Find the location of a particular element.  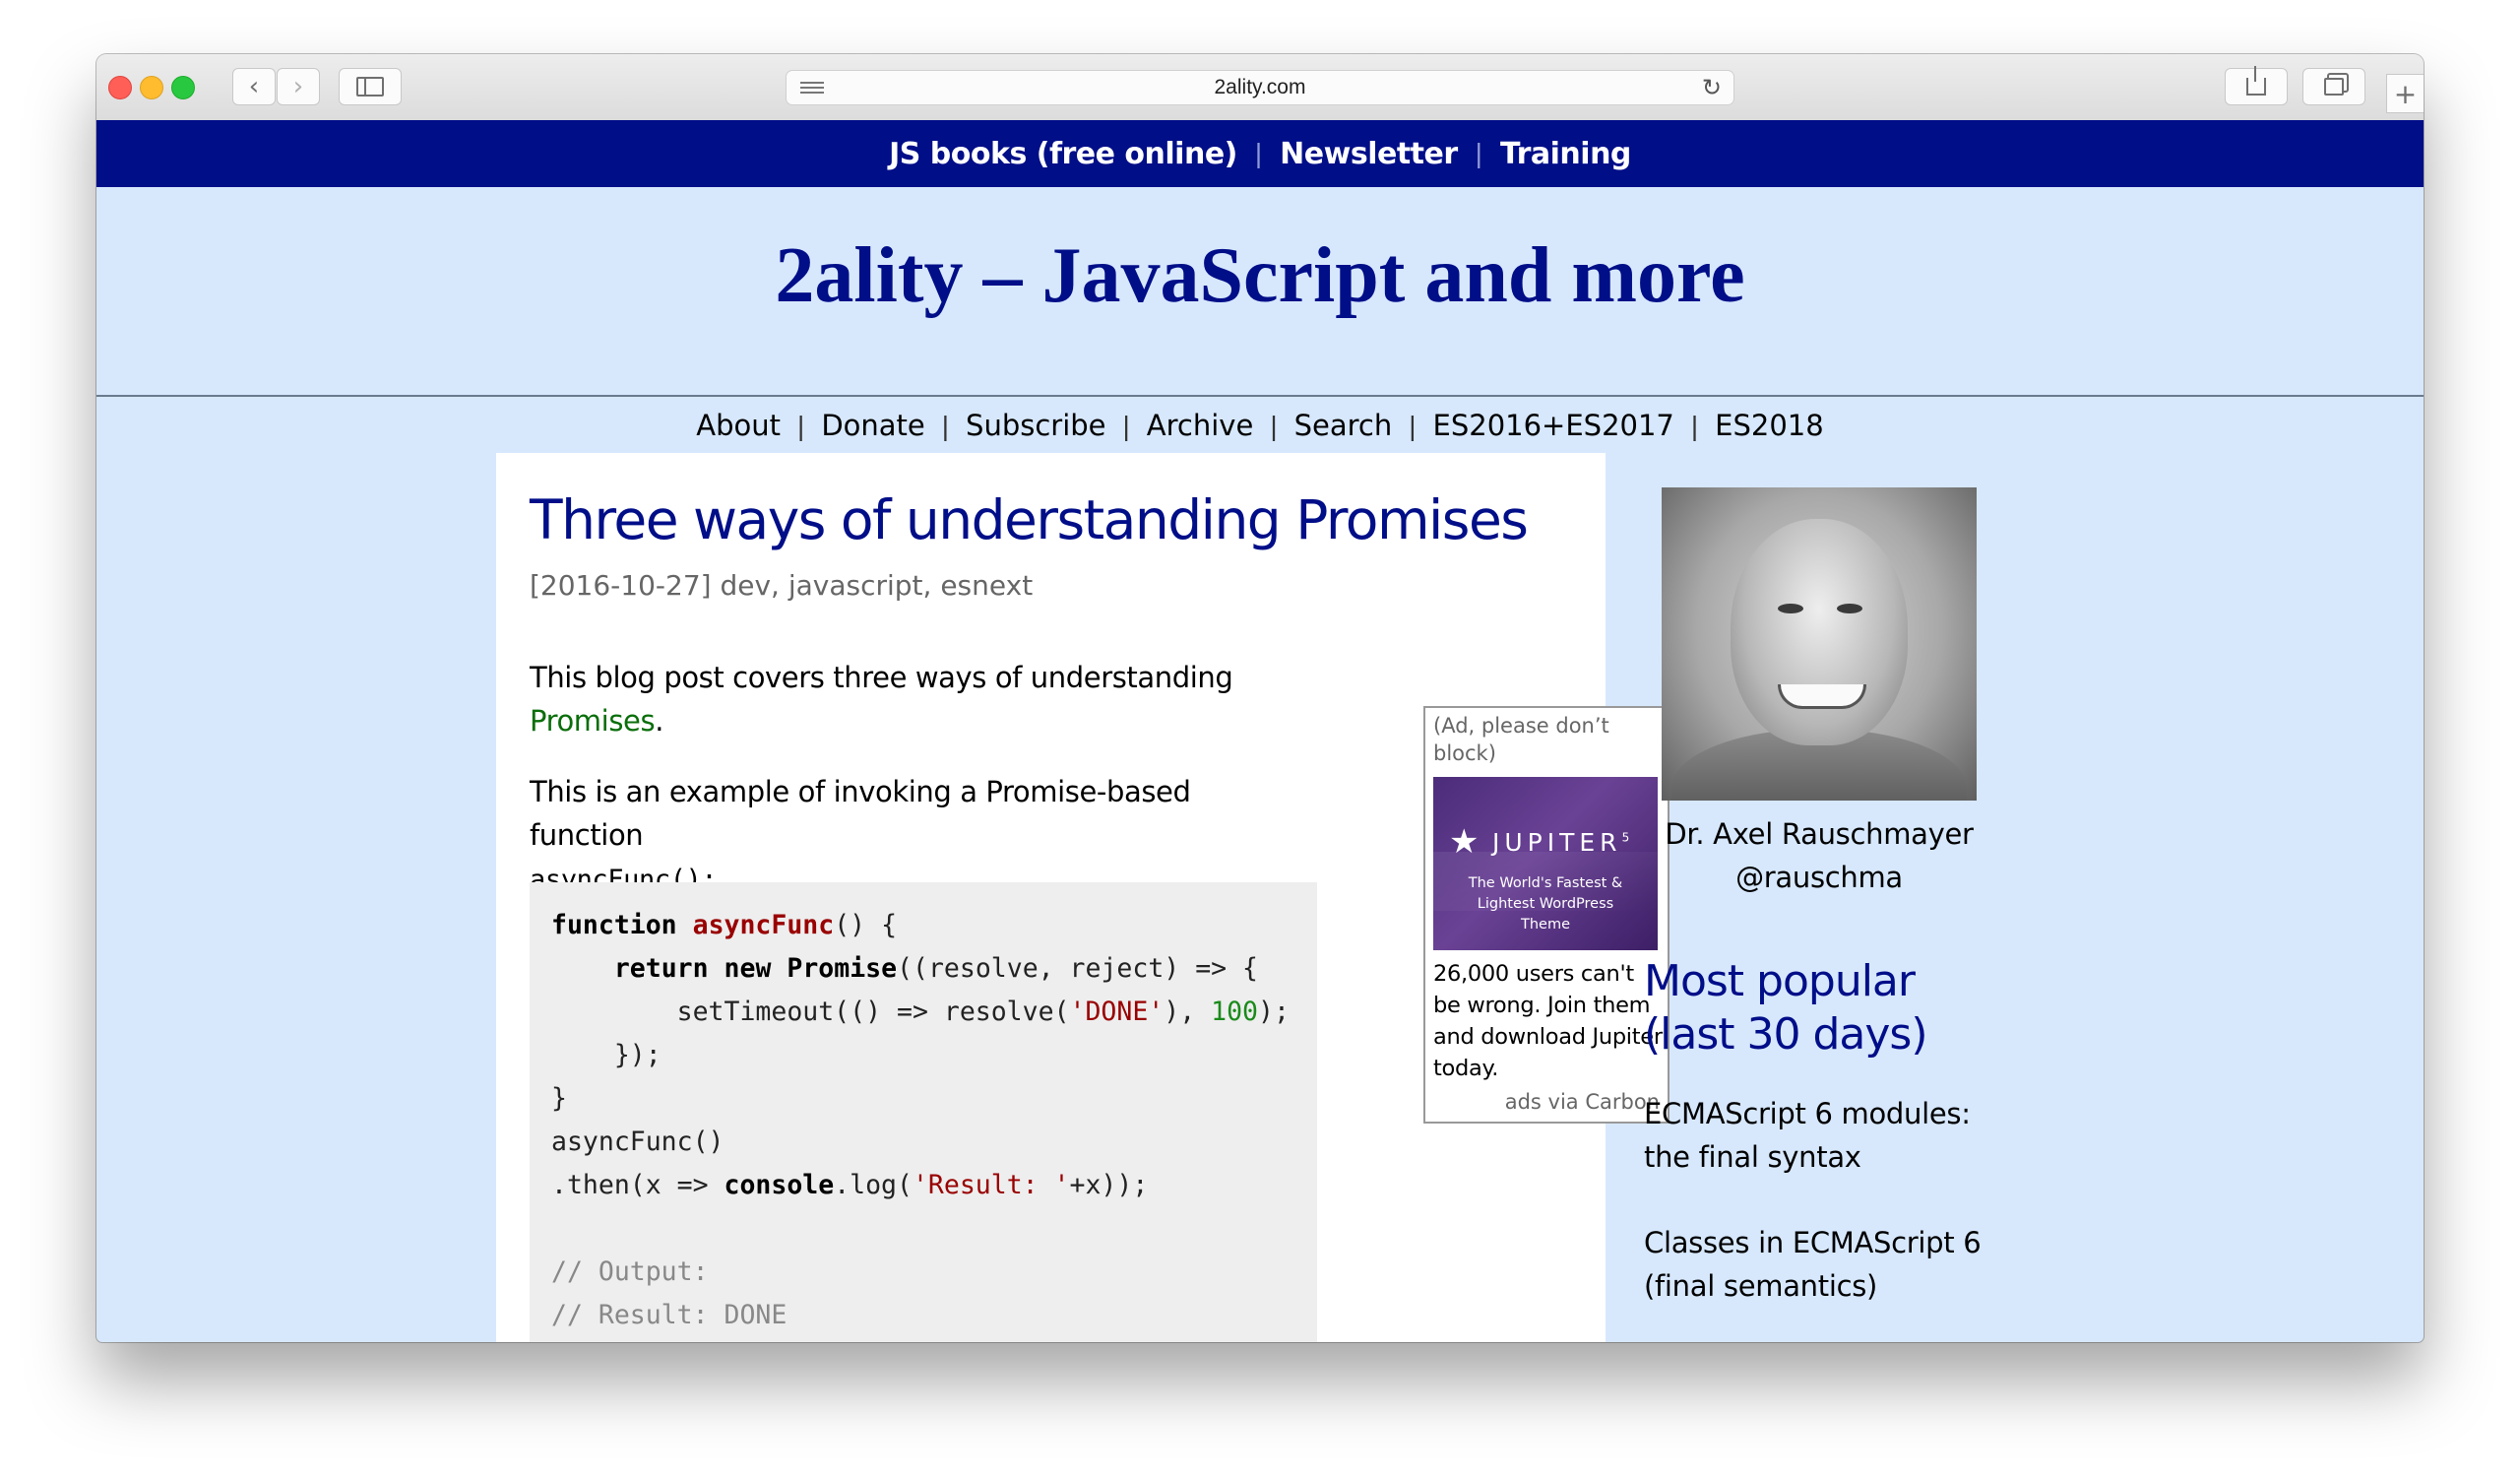

browser-toolbar: ‹ › 2ality.com ↻ + is located at coordinates (1260, 87).